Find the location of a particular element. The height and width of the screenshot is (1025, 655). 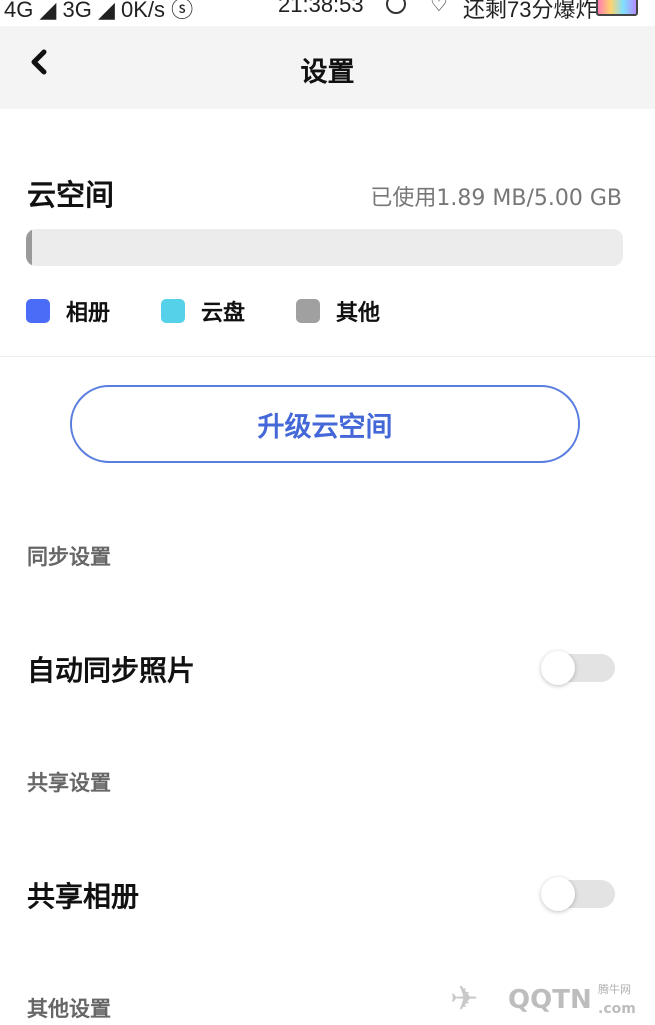

legend-item-cloud-drive: 云盘 is located at coordinates (203, 311).